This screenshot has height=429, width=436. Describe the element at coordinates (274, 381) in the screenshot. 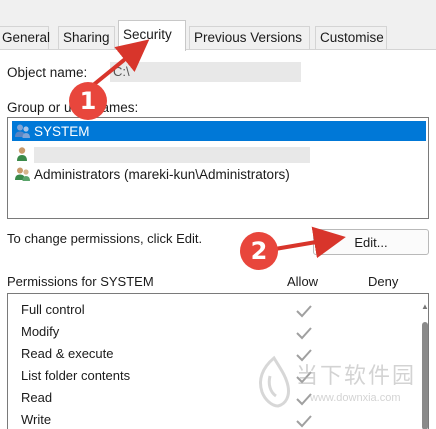

I see `watermark-logo-icon` at that location.